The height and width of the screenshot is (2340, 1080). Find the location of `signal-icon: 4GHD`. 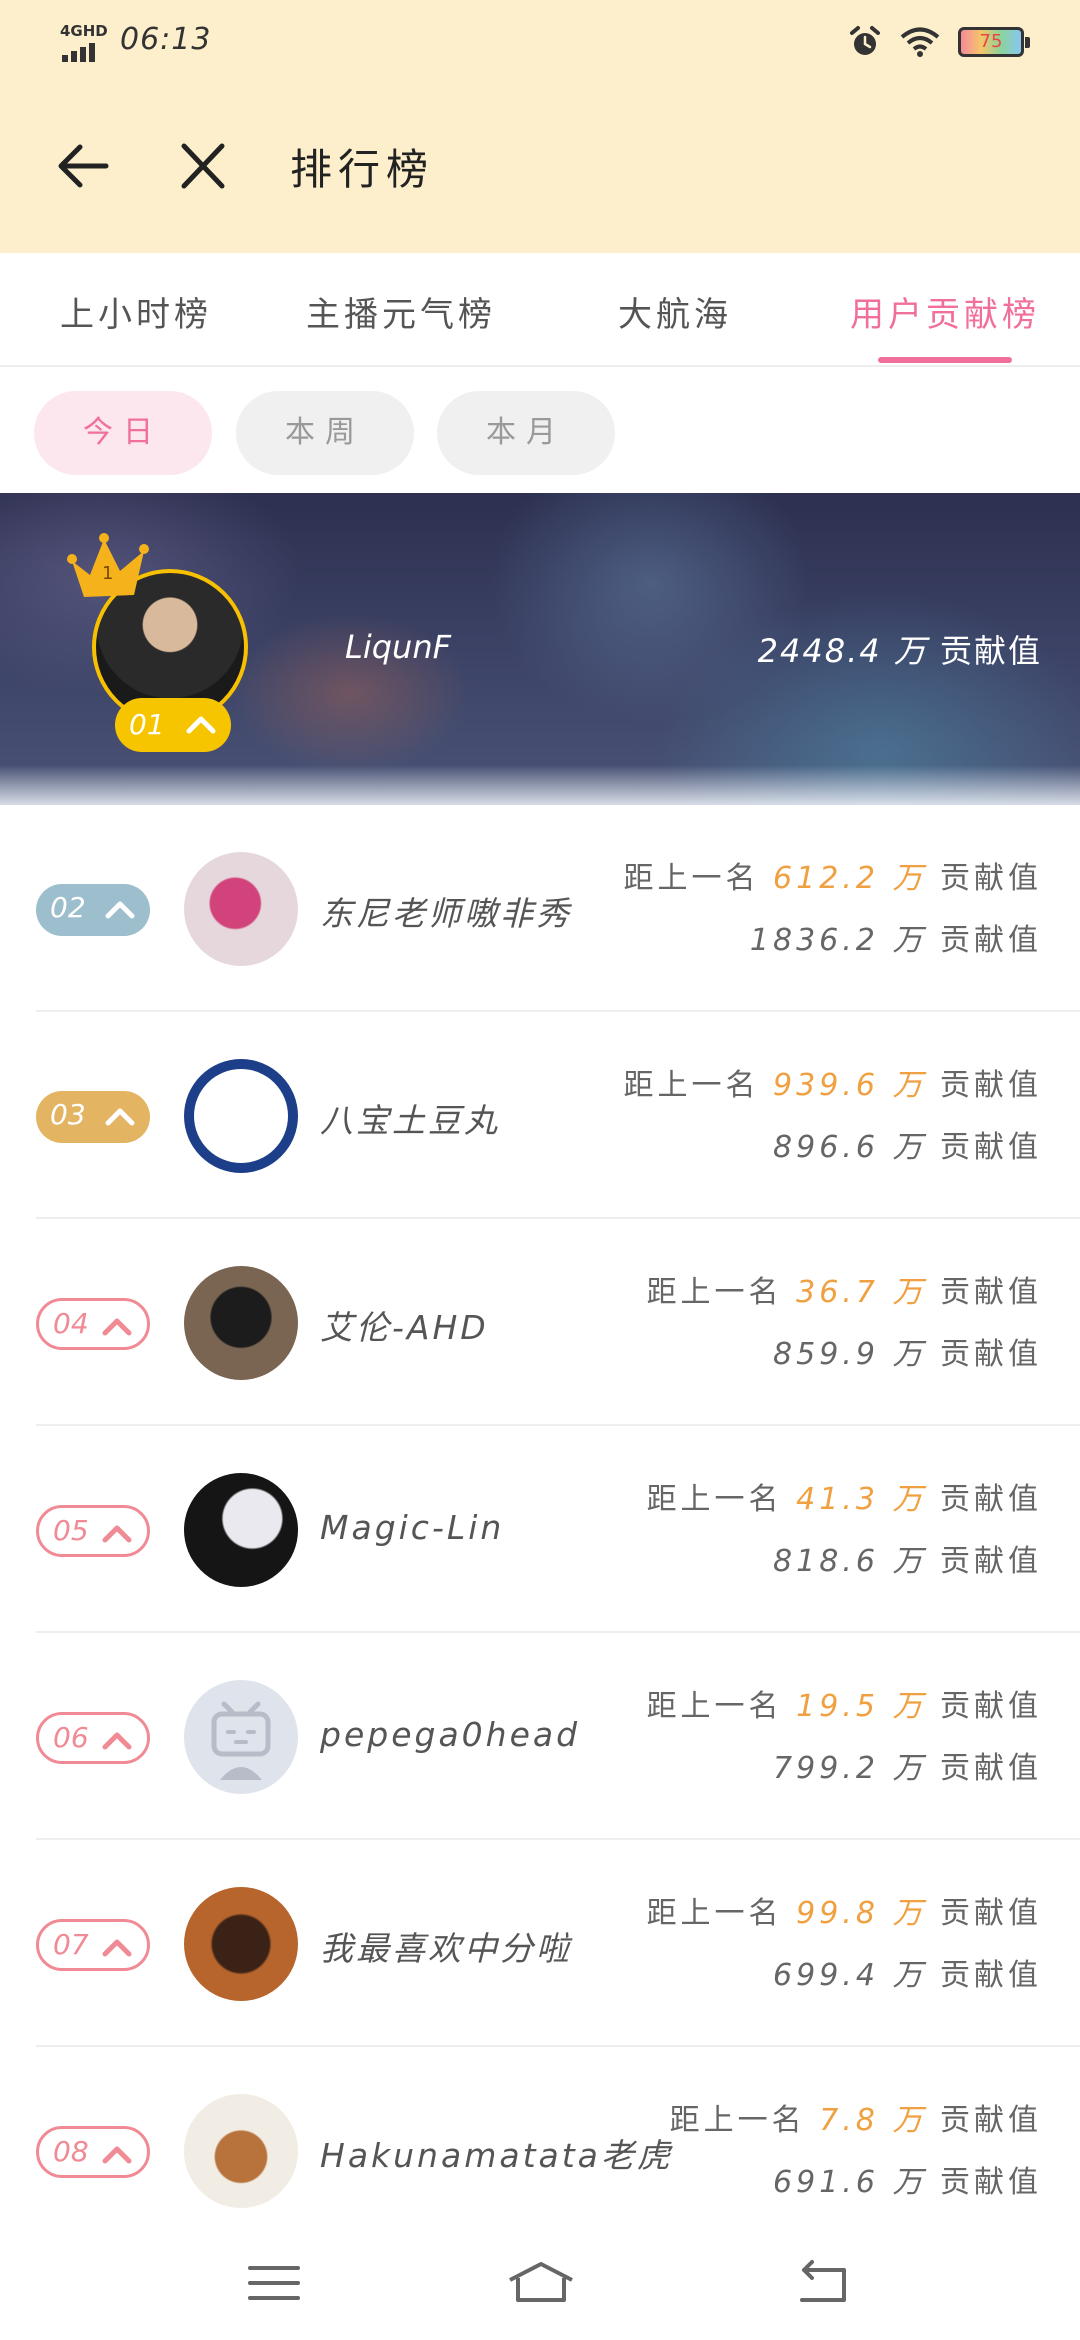

signal-icon: 4GHD is located at coordinates (84, 42).